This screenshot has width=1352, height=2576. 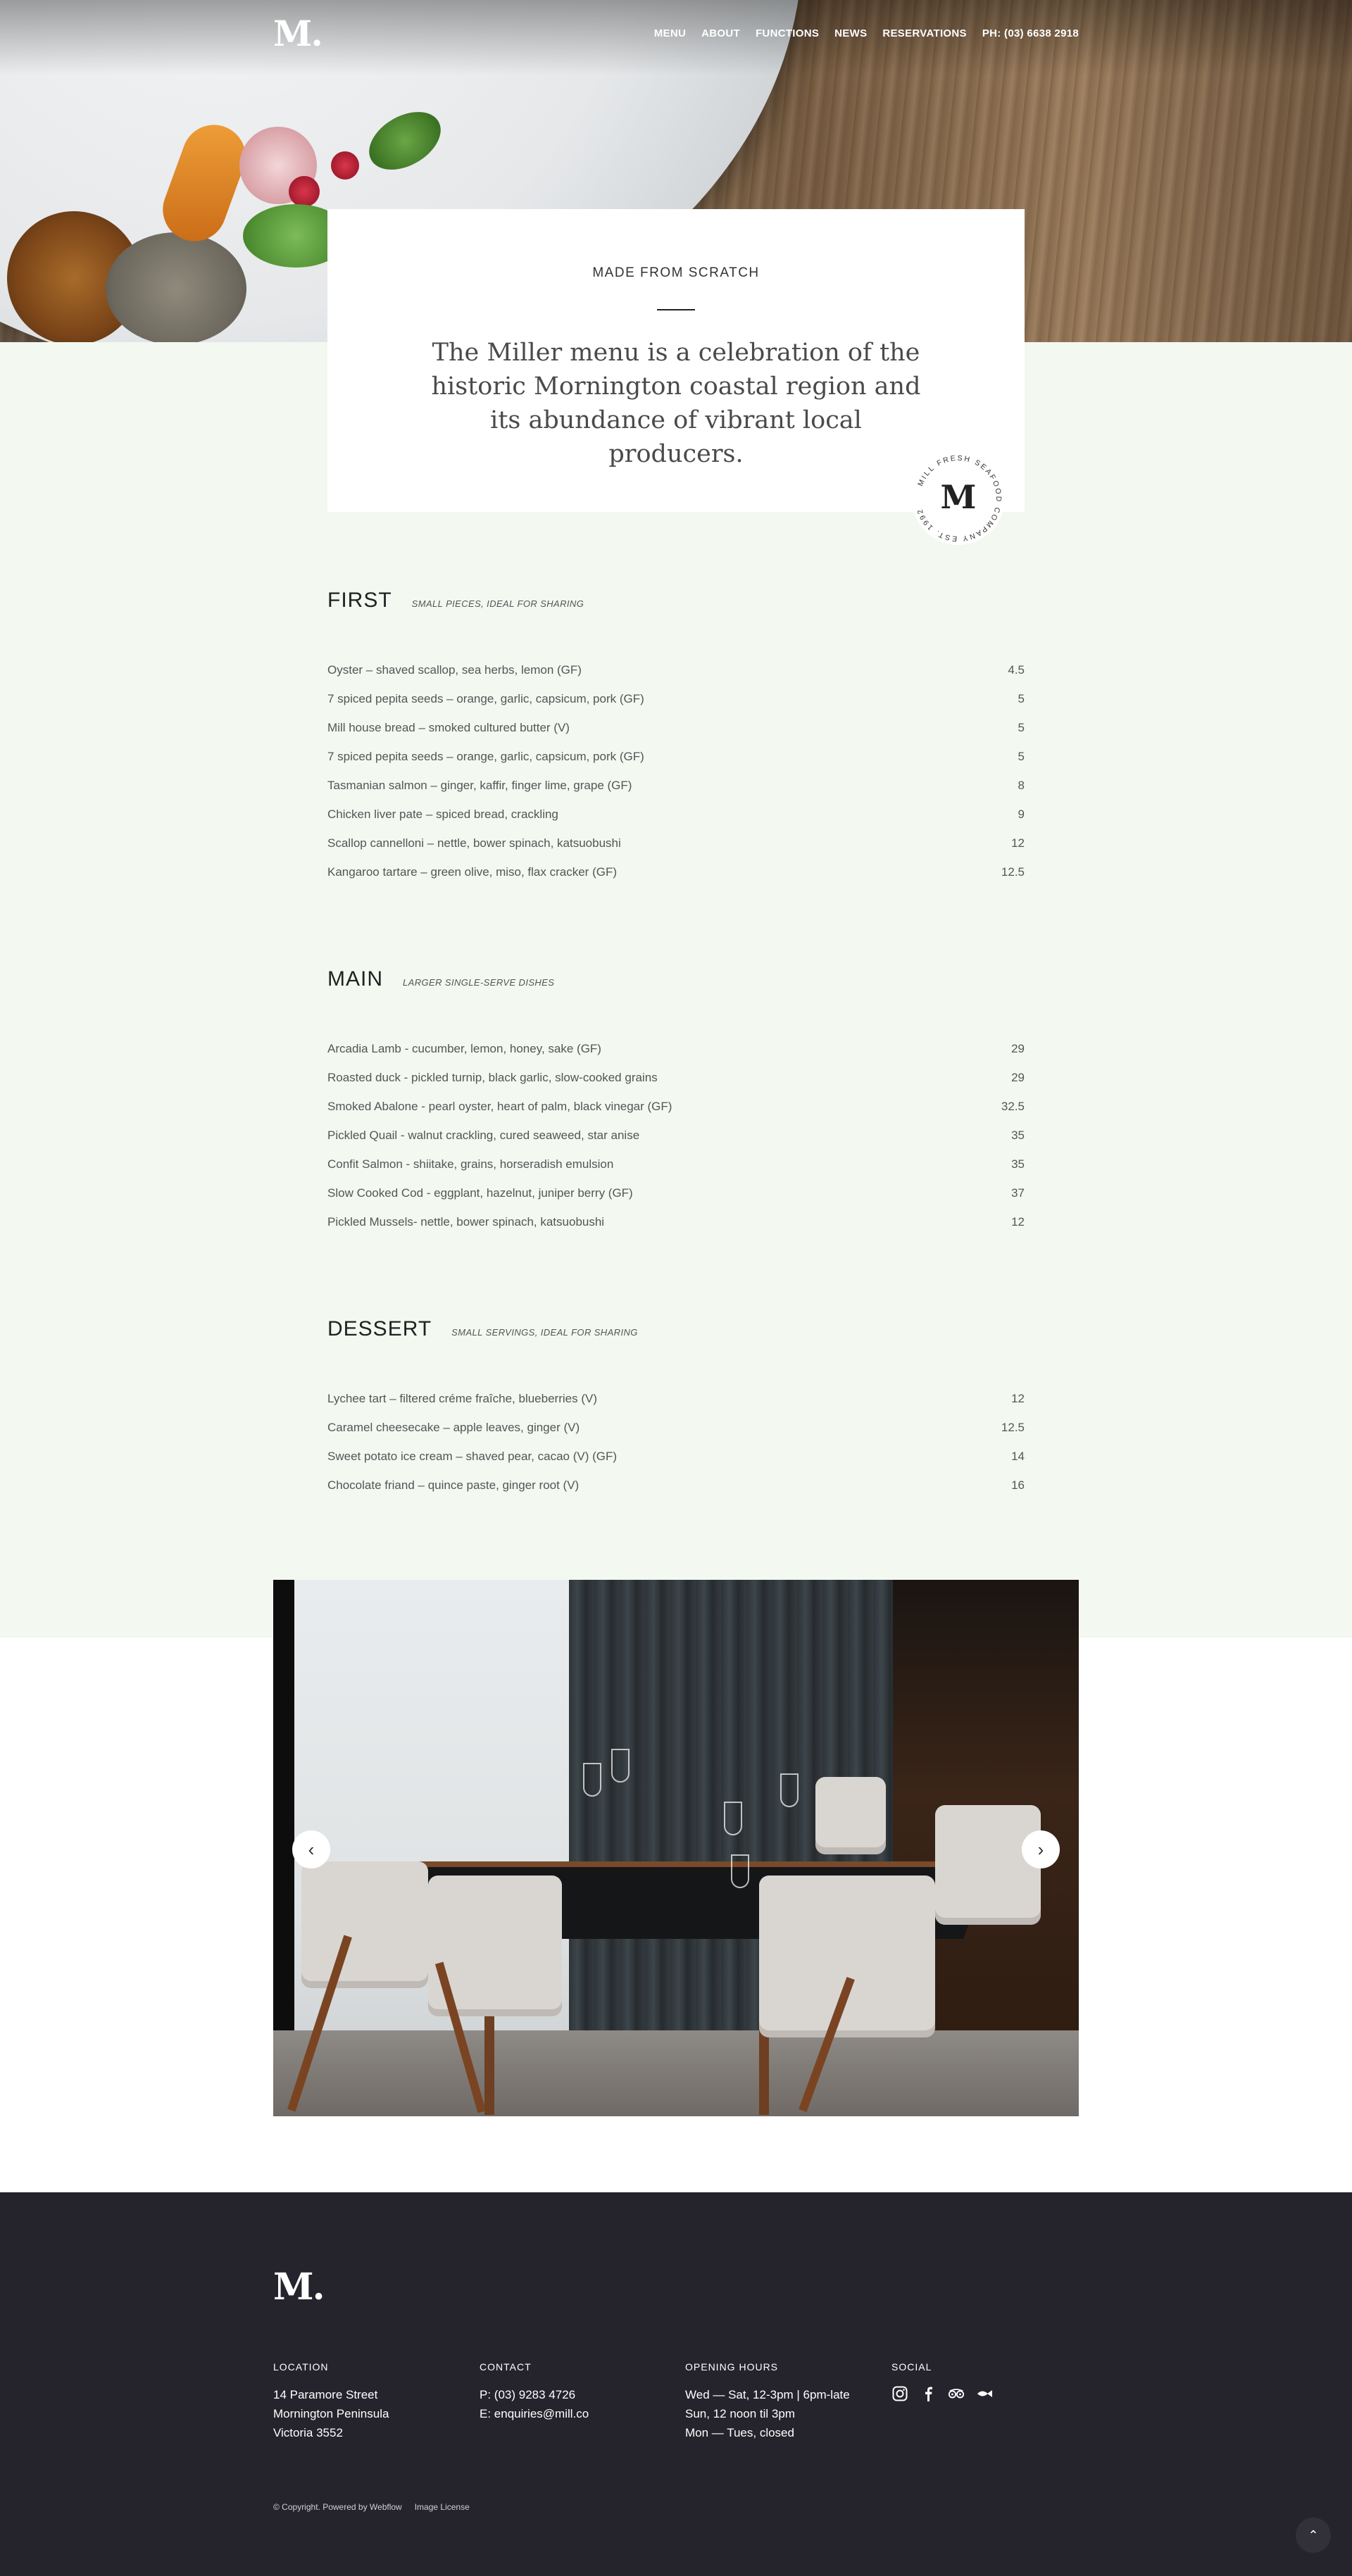 I want to click on badge-letter: M, so click(x=959, y=497).